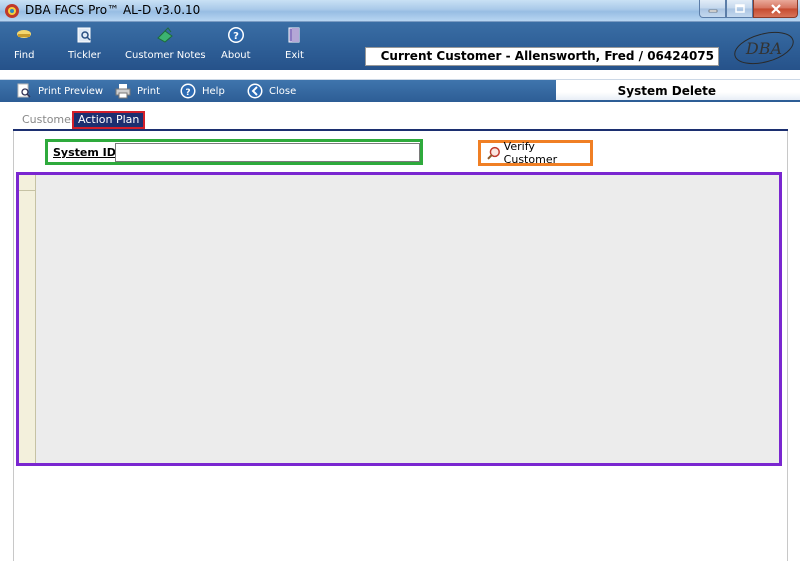  I want to click on app-icon, so click(12, 11).